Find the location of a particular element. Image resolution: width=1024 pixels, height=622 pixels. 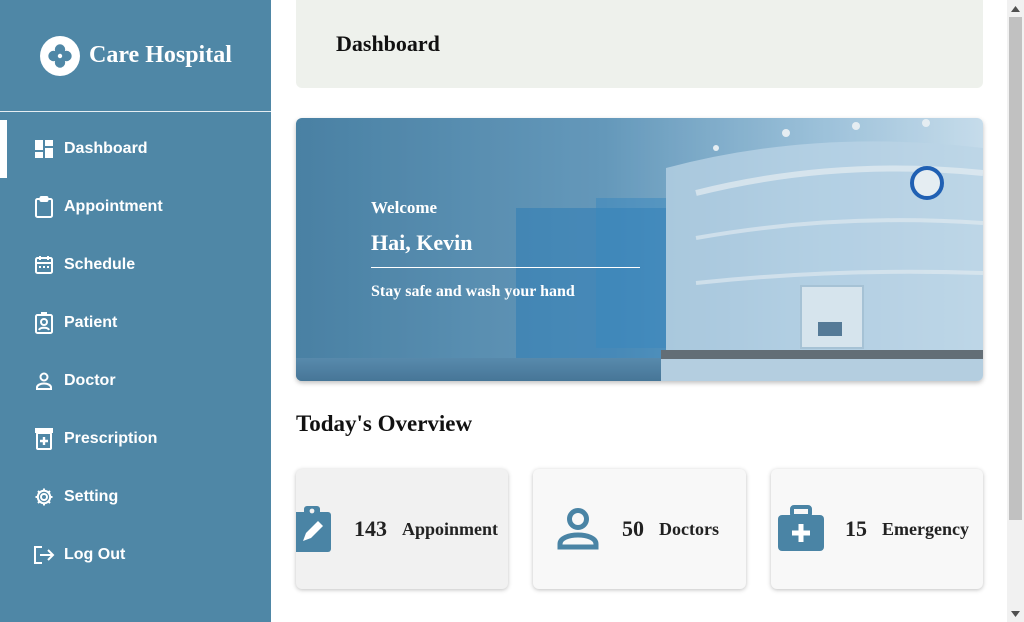

sidebar-item-logout: Log Out is located at coordinates (135, 555).